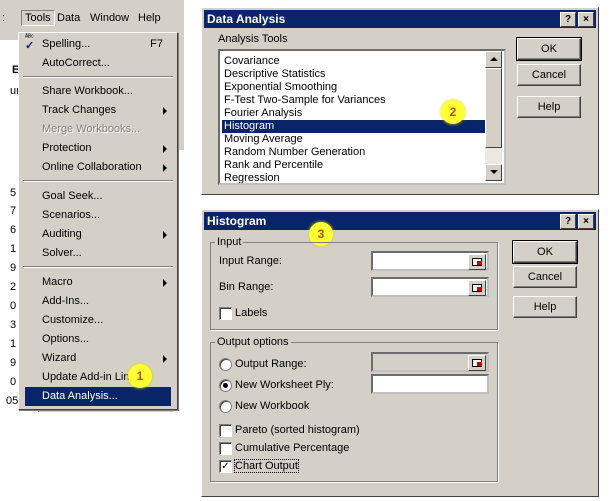  Describe the element at coordinates (13, 287) in the screenshot. I see `cell-fragment: 2` at that location.